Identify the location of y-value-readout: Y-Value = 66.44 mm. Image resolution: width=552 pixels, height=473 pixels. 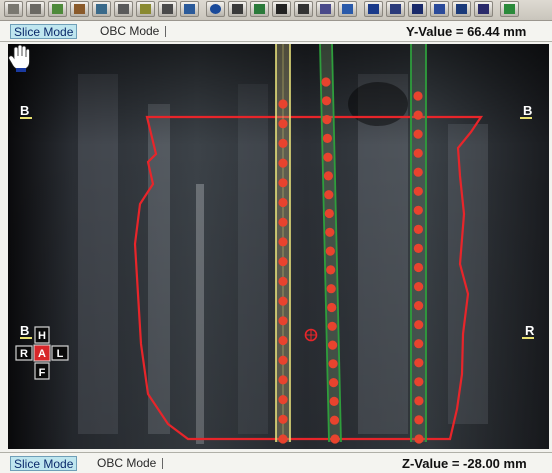
(466, 31).